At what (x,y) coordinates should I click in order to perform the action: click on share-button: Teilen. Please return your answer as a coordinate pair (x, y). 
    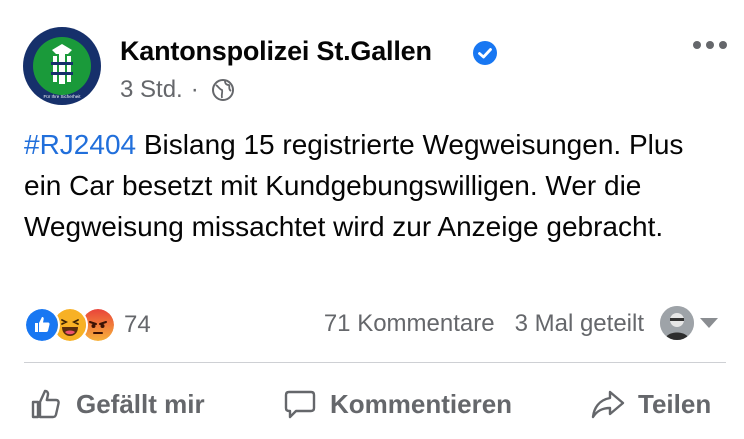
    Looking at the image, I should click on (650, 404).